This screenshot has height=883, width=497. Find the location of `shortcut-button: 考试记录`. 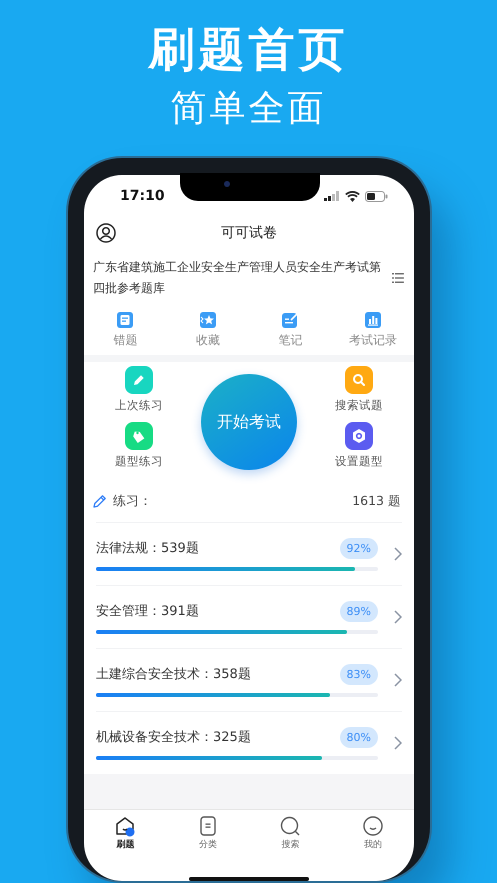

shortcut-button: 考试记录 is located at coordinates (372, 330).